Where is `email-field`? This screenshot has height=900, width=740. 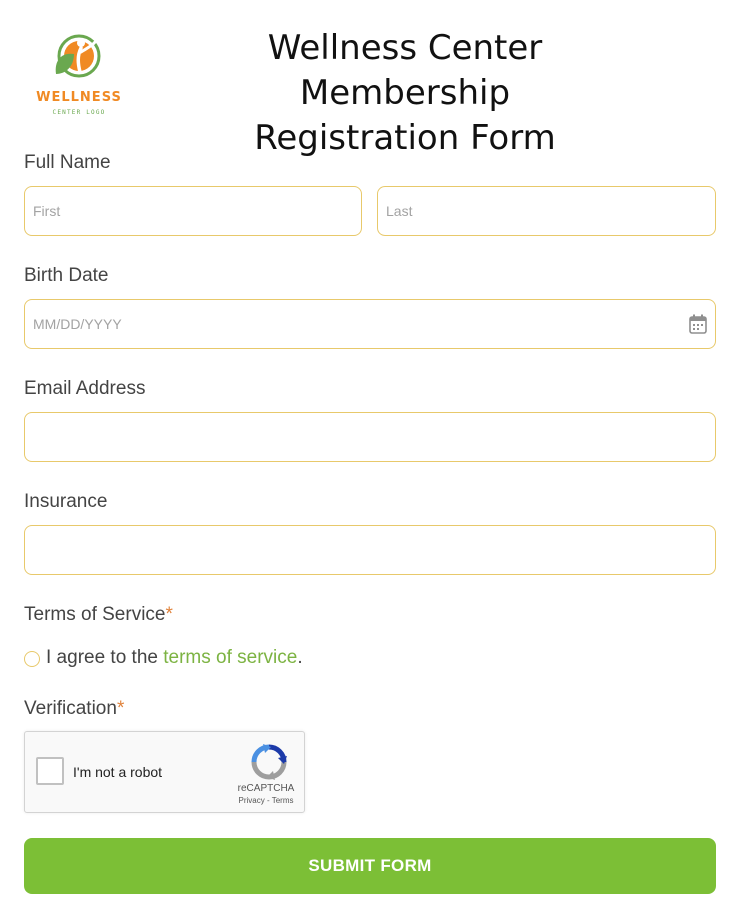
email-field is located at coordinates (370, 437).